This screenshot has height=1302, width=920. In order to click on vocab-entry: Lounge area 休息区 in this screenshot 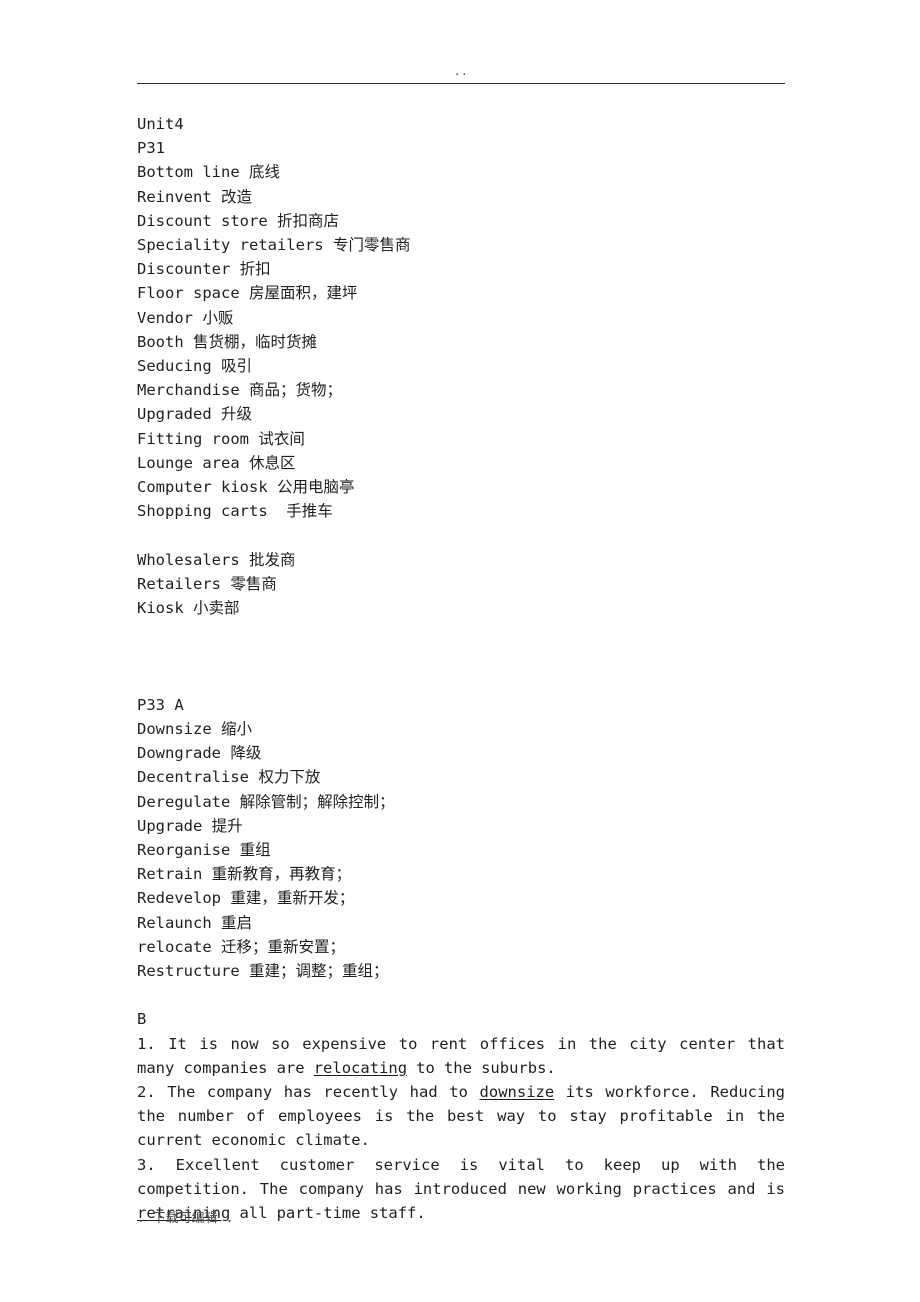, I will do `click(216, 462)`.